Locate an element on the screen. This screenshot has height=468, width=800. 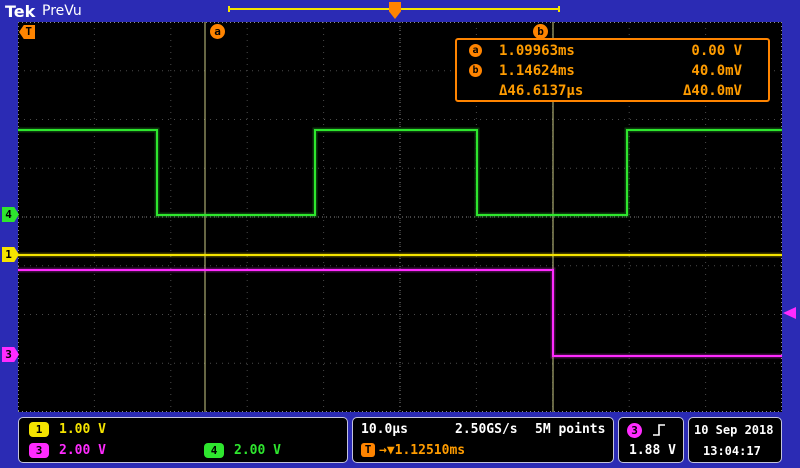
trigger-slope-icon is located at coordinates (659, 430).